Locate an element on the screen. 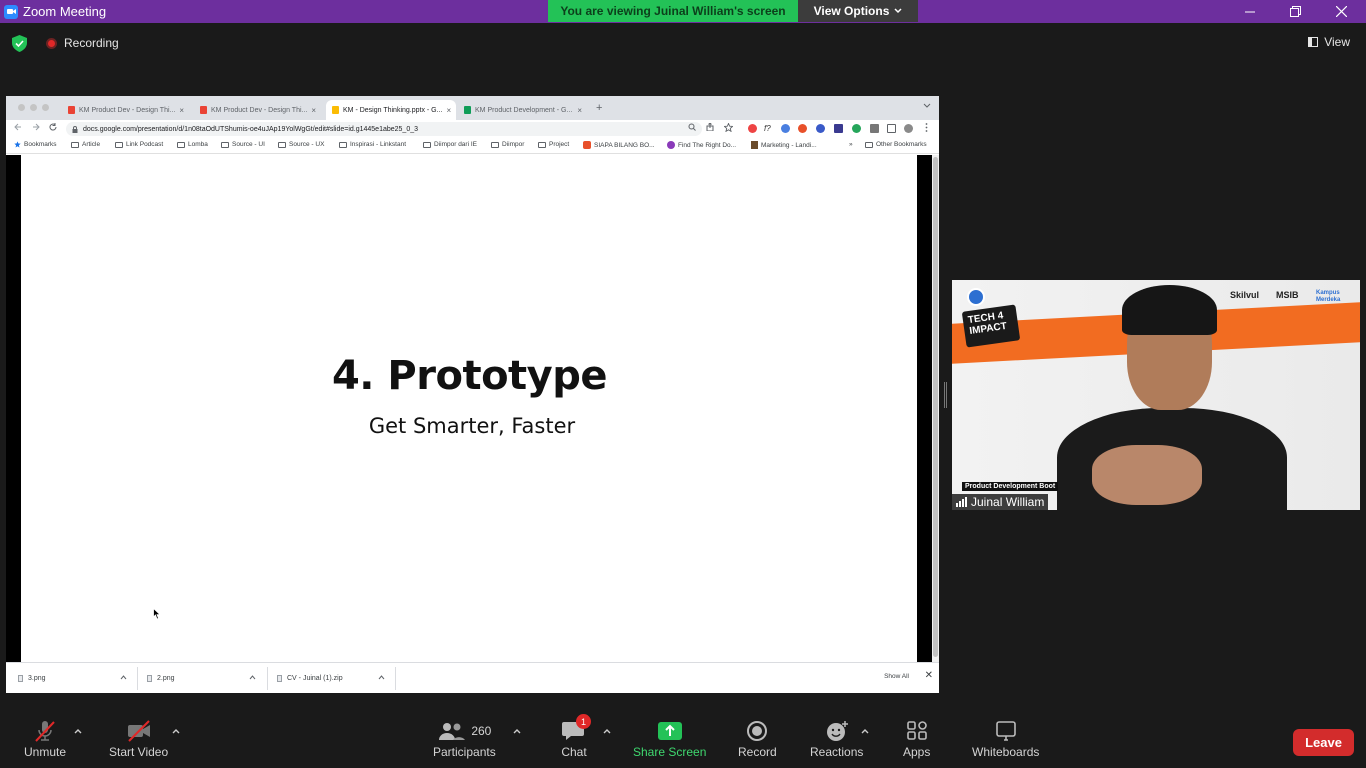  browser-tab-1: KM Product Dev - Design Thi... × is located at coordinates (125, 110).